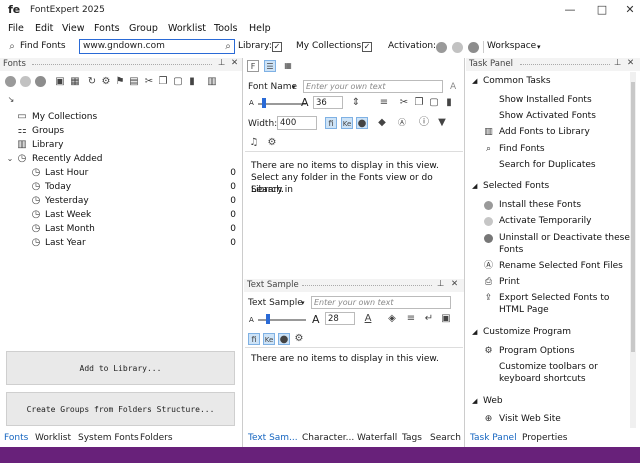 The image size is (640, 463). What do you see at coordinates (524, 311) in the screenshot?
I see `task-export-line-2: HTML Page` at bounding box center [524, 311].